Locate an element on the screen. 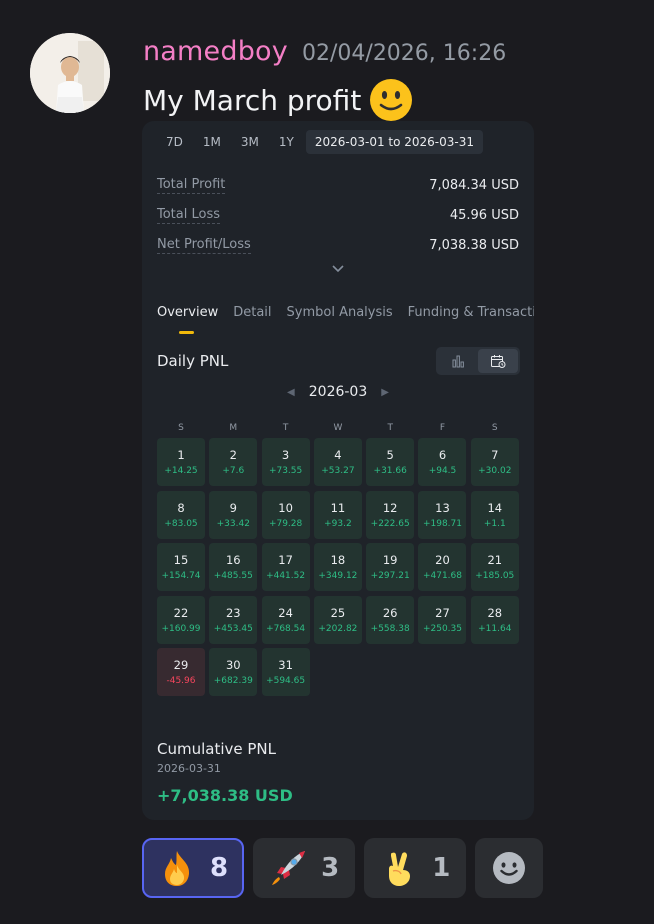 The image size is (654, 924). calendar-day: 7 +30.02 is located at coordinates (494, 462).